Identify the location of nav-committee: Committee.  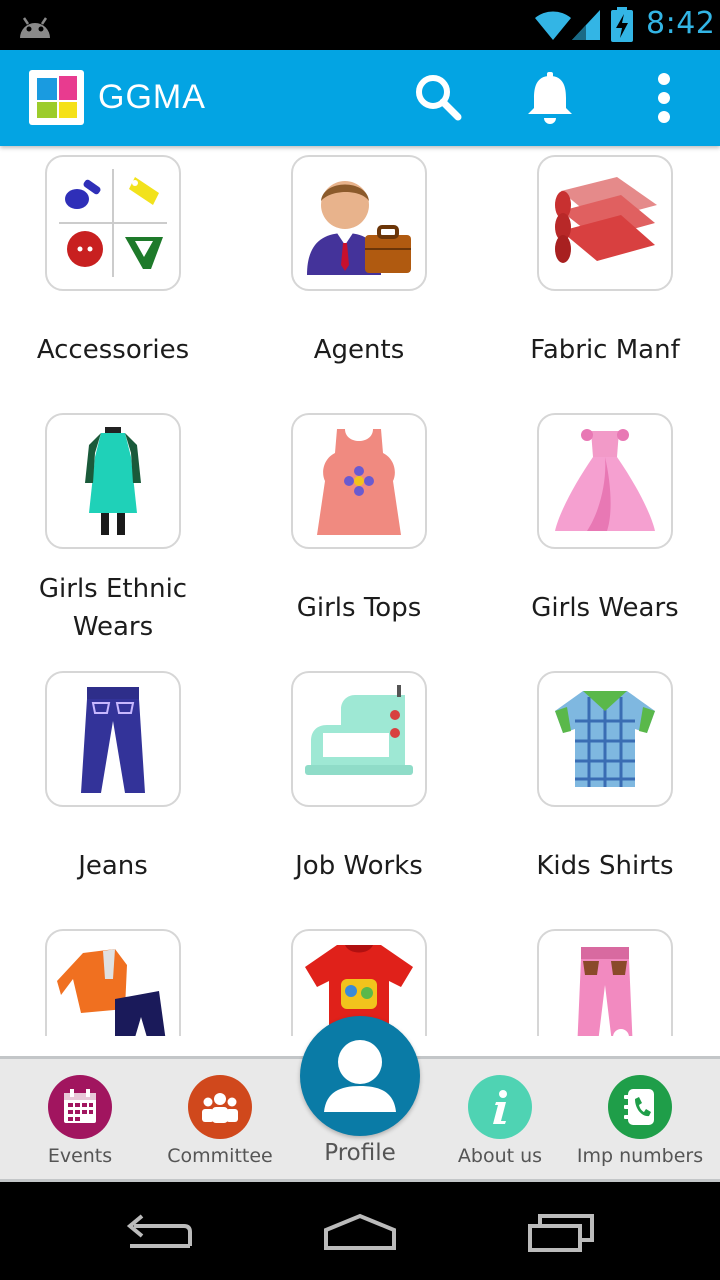
(220, 1119).